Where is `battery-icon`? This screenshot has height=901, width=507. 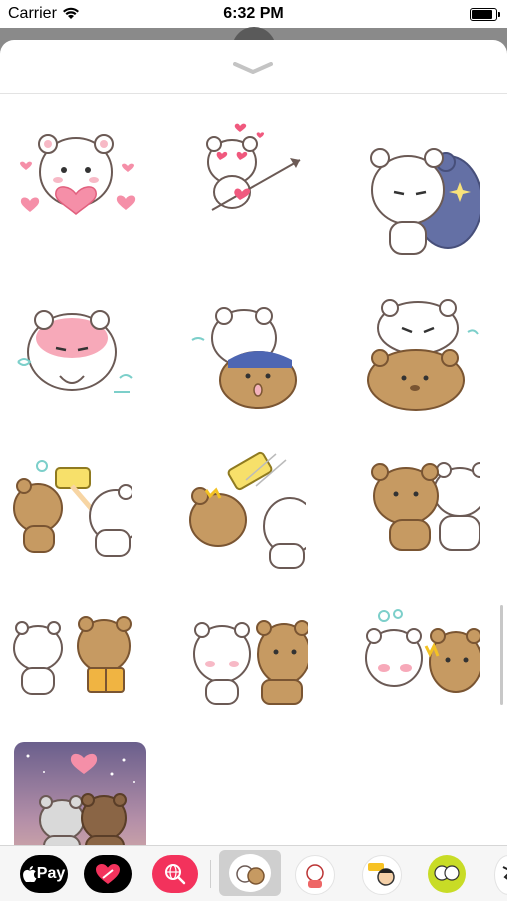
battery-icon is located at coordinates (485, 14).